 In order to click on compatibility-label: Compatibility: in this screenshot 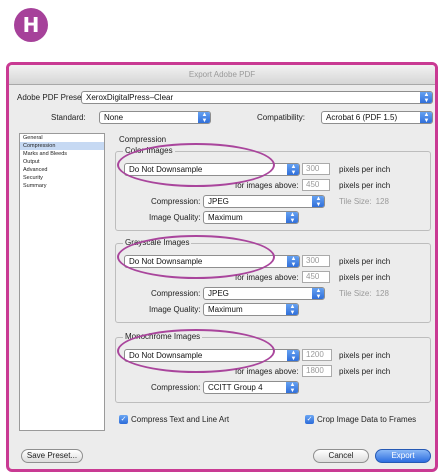, I will do `click(281, 117)`.